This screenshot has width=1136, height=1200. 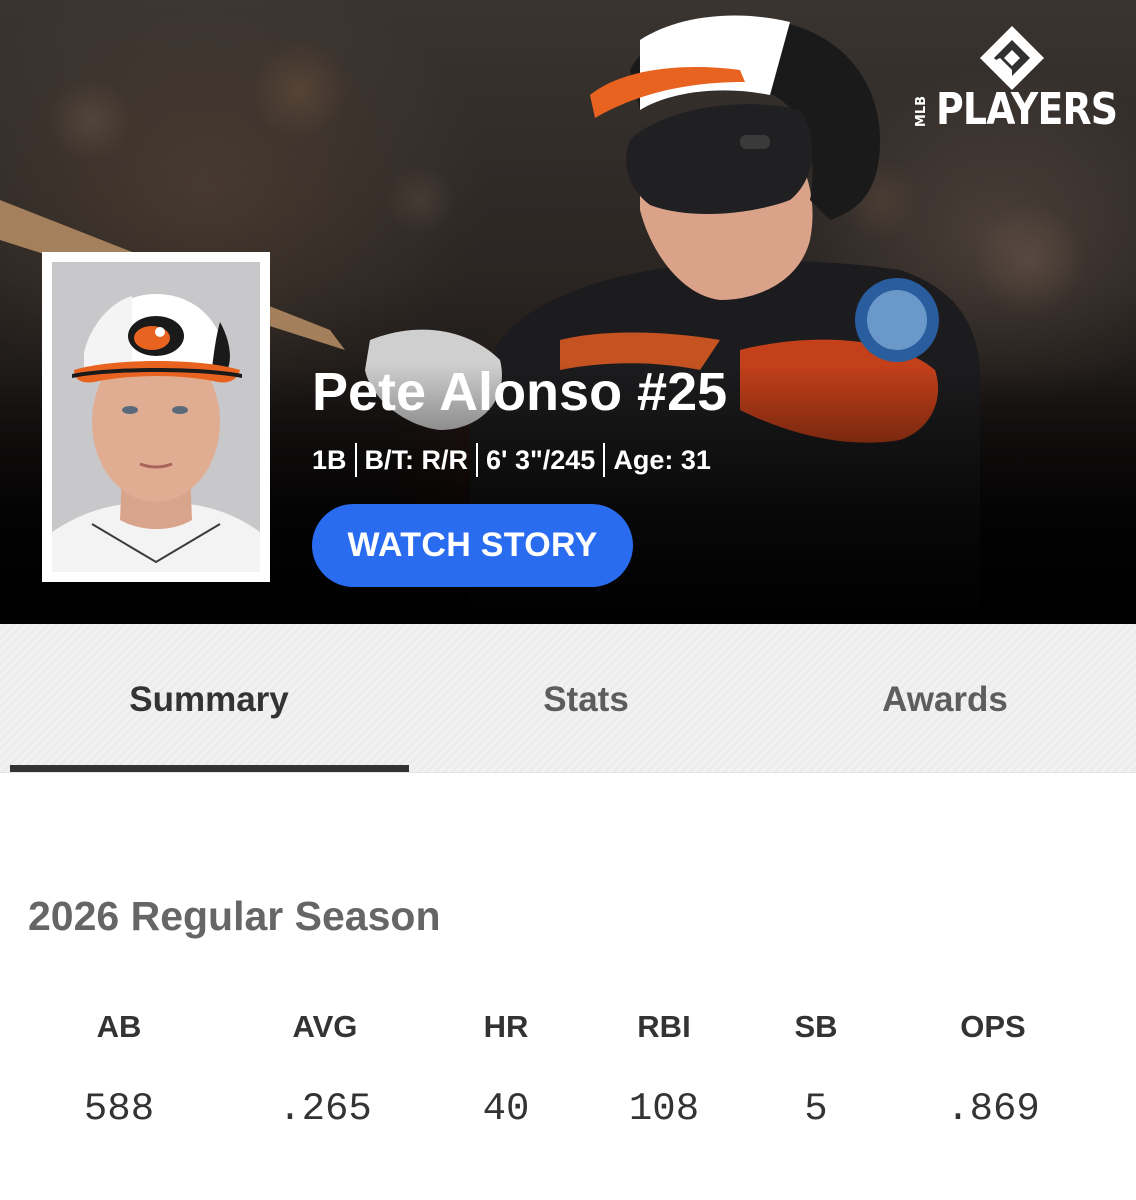 I want to click on player-height-weight: 6' 3"/245, so click(x=541, y=460).